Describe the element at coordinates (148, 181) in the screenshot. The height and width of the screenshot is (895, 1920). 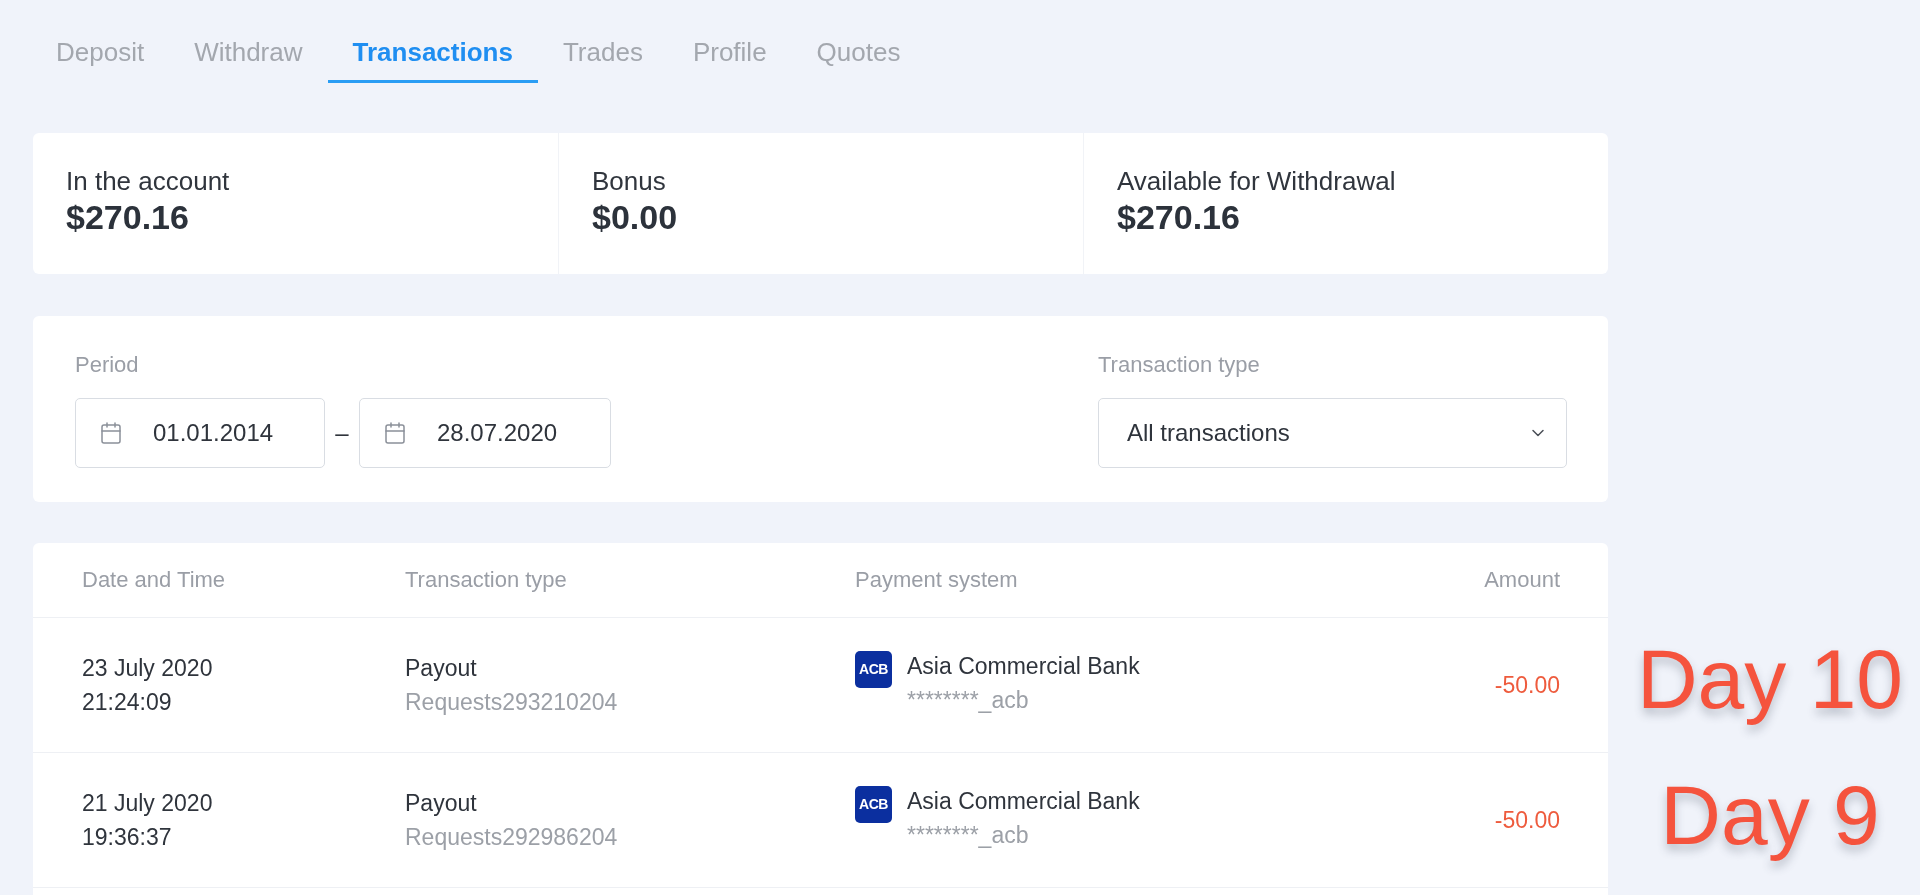
I see `balance-label: In the account` at that location.